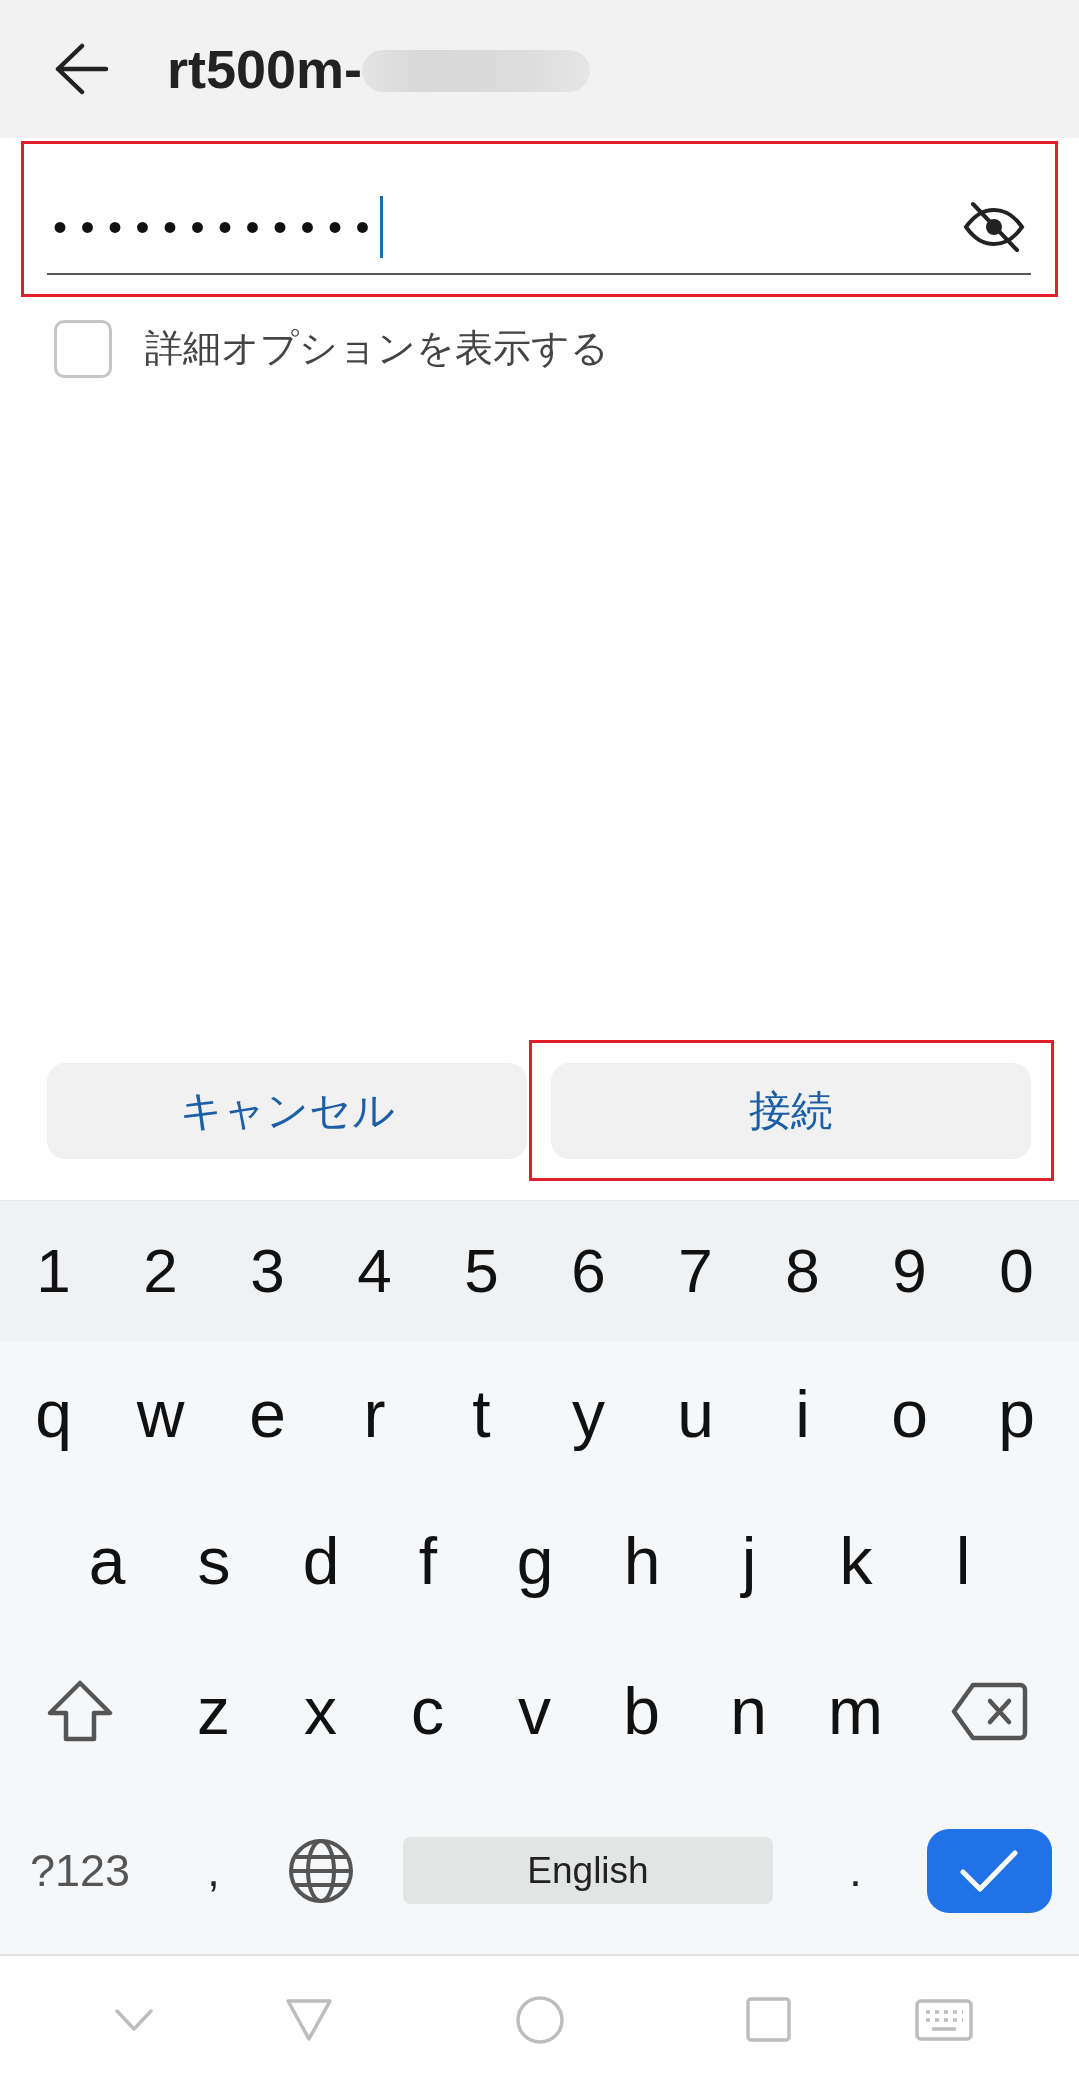  I want to click on space-bar: English, so click(588, 1870).